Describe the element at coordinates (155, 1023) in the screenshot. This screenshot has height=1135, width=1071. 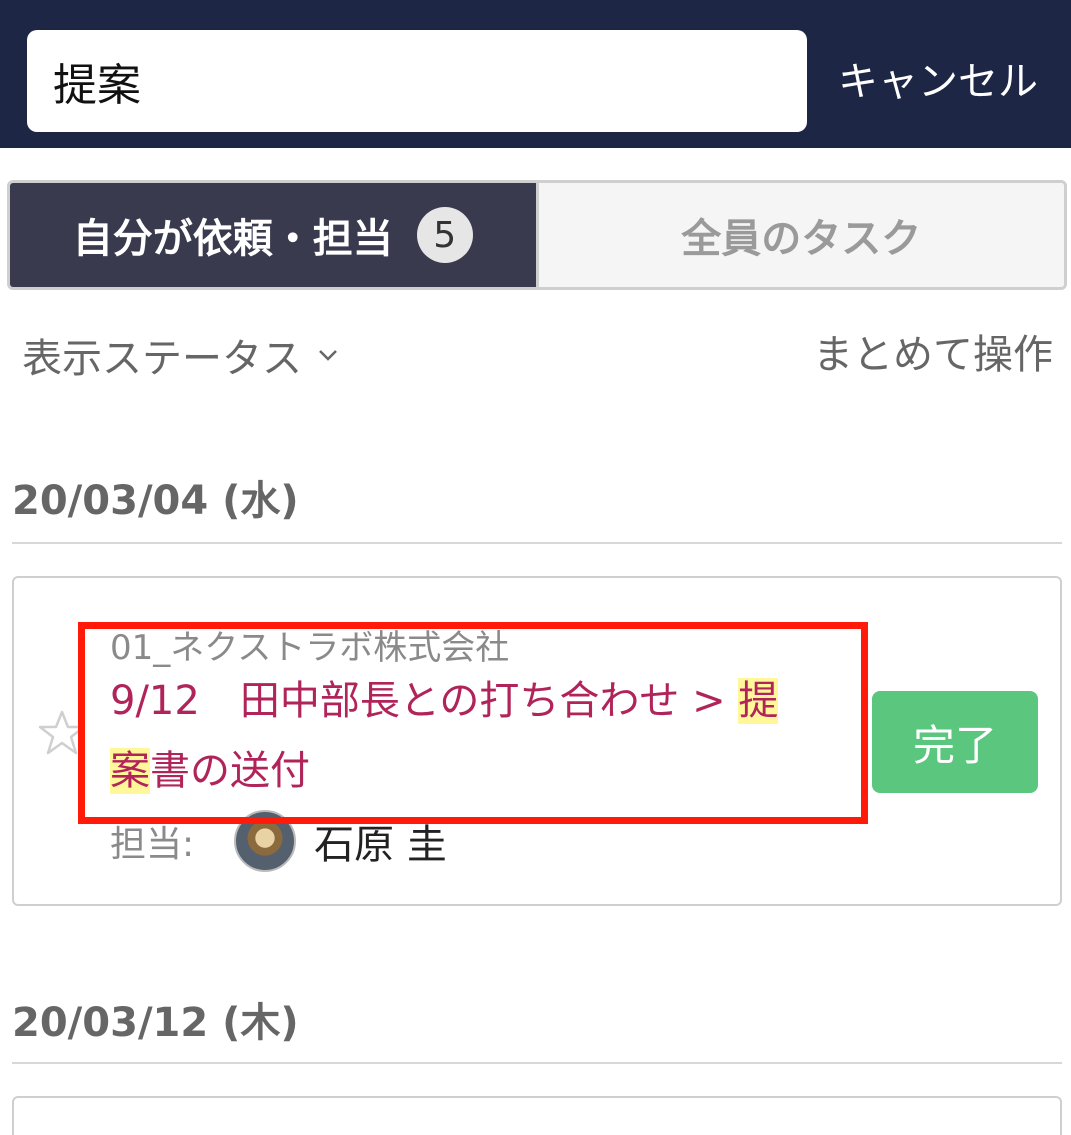
I see `date-header: 20/03/12 (木)` at that location.